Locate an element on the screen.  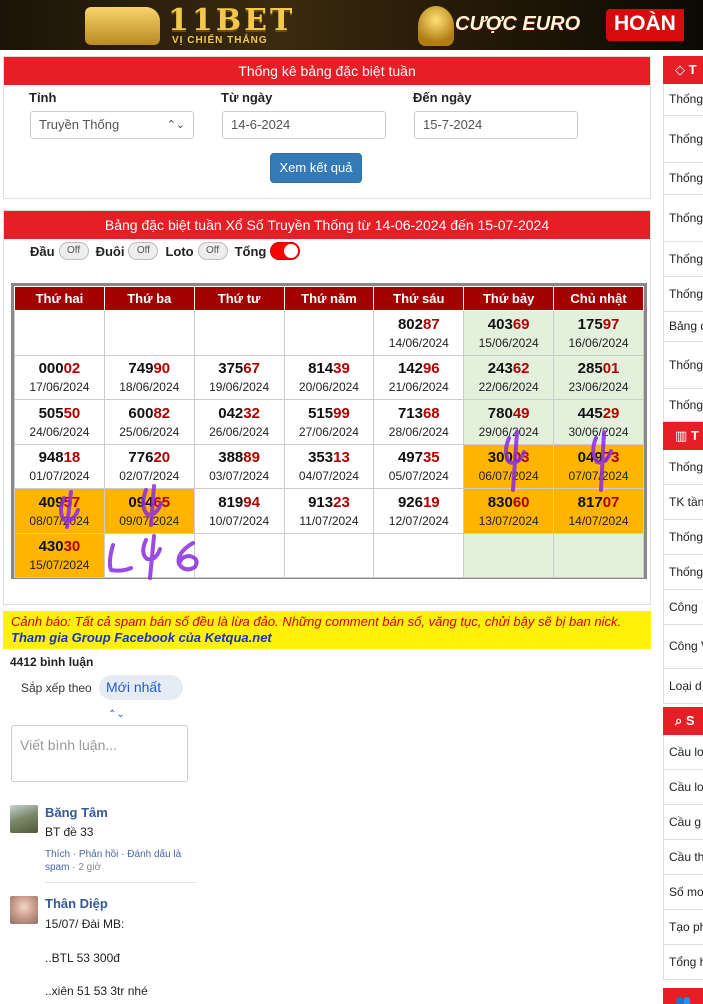
number-head: 409 is located at coordinates (51, 502).